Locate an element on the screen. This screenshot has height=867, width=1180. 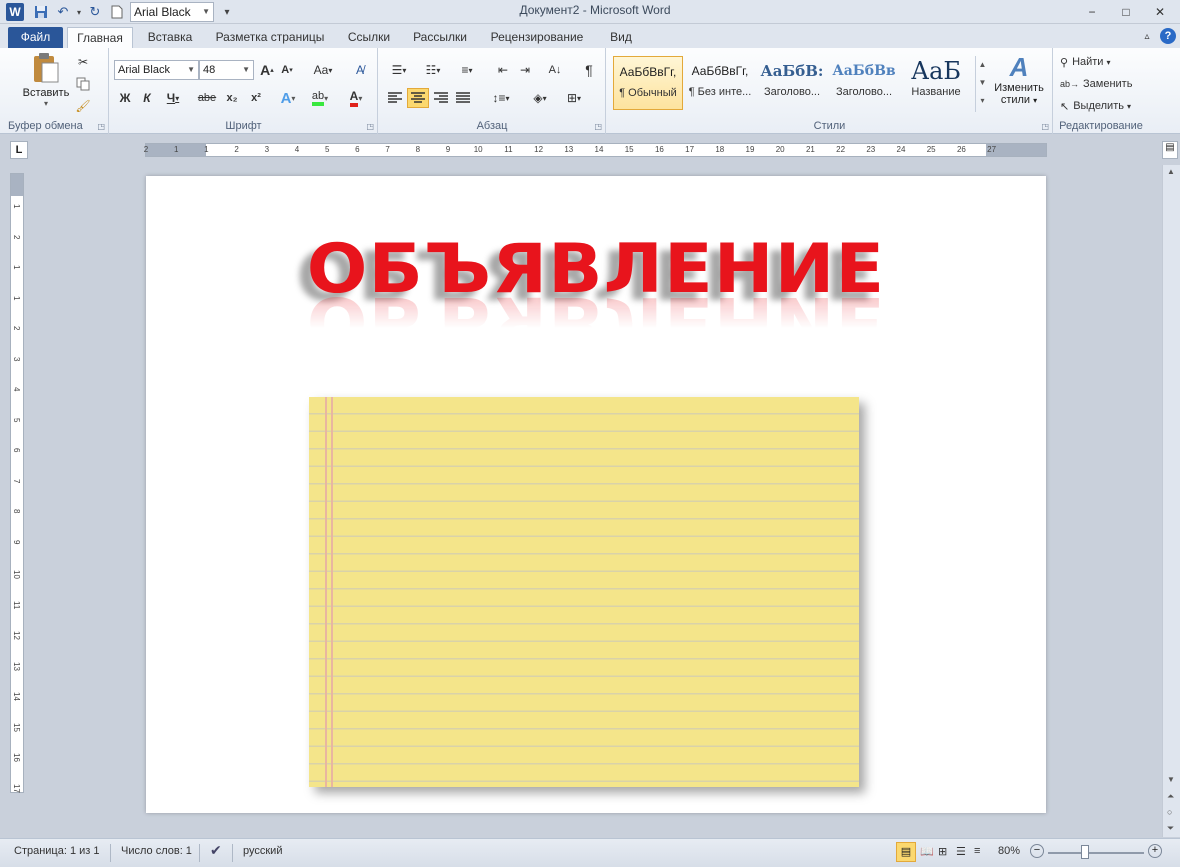
print-layout-icon: ▤ is located at coordinates (906, 852).